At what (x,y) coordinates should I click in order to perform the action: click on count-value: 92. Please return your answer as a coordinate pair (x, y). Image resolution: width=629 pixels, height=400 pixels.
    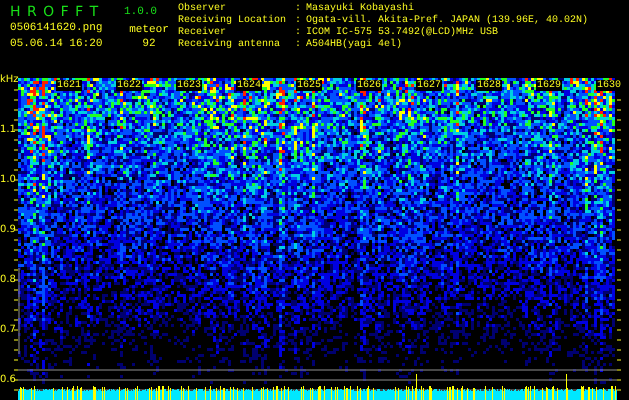
    Looking at the image, I should click on (149, 44).